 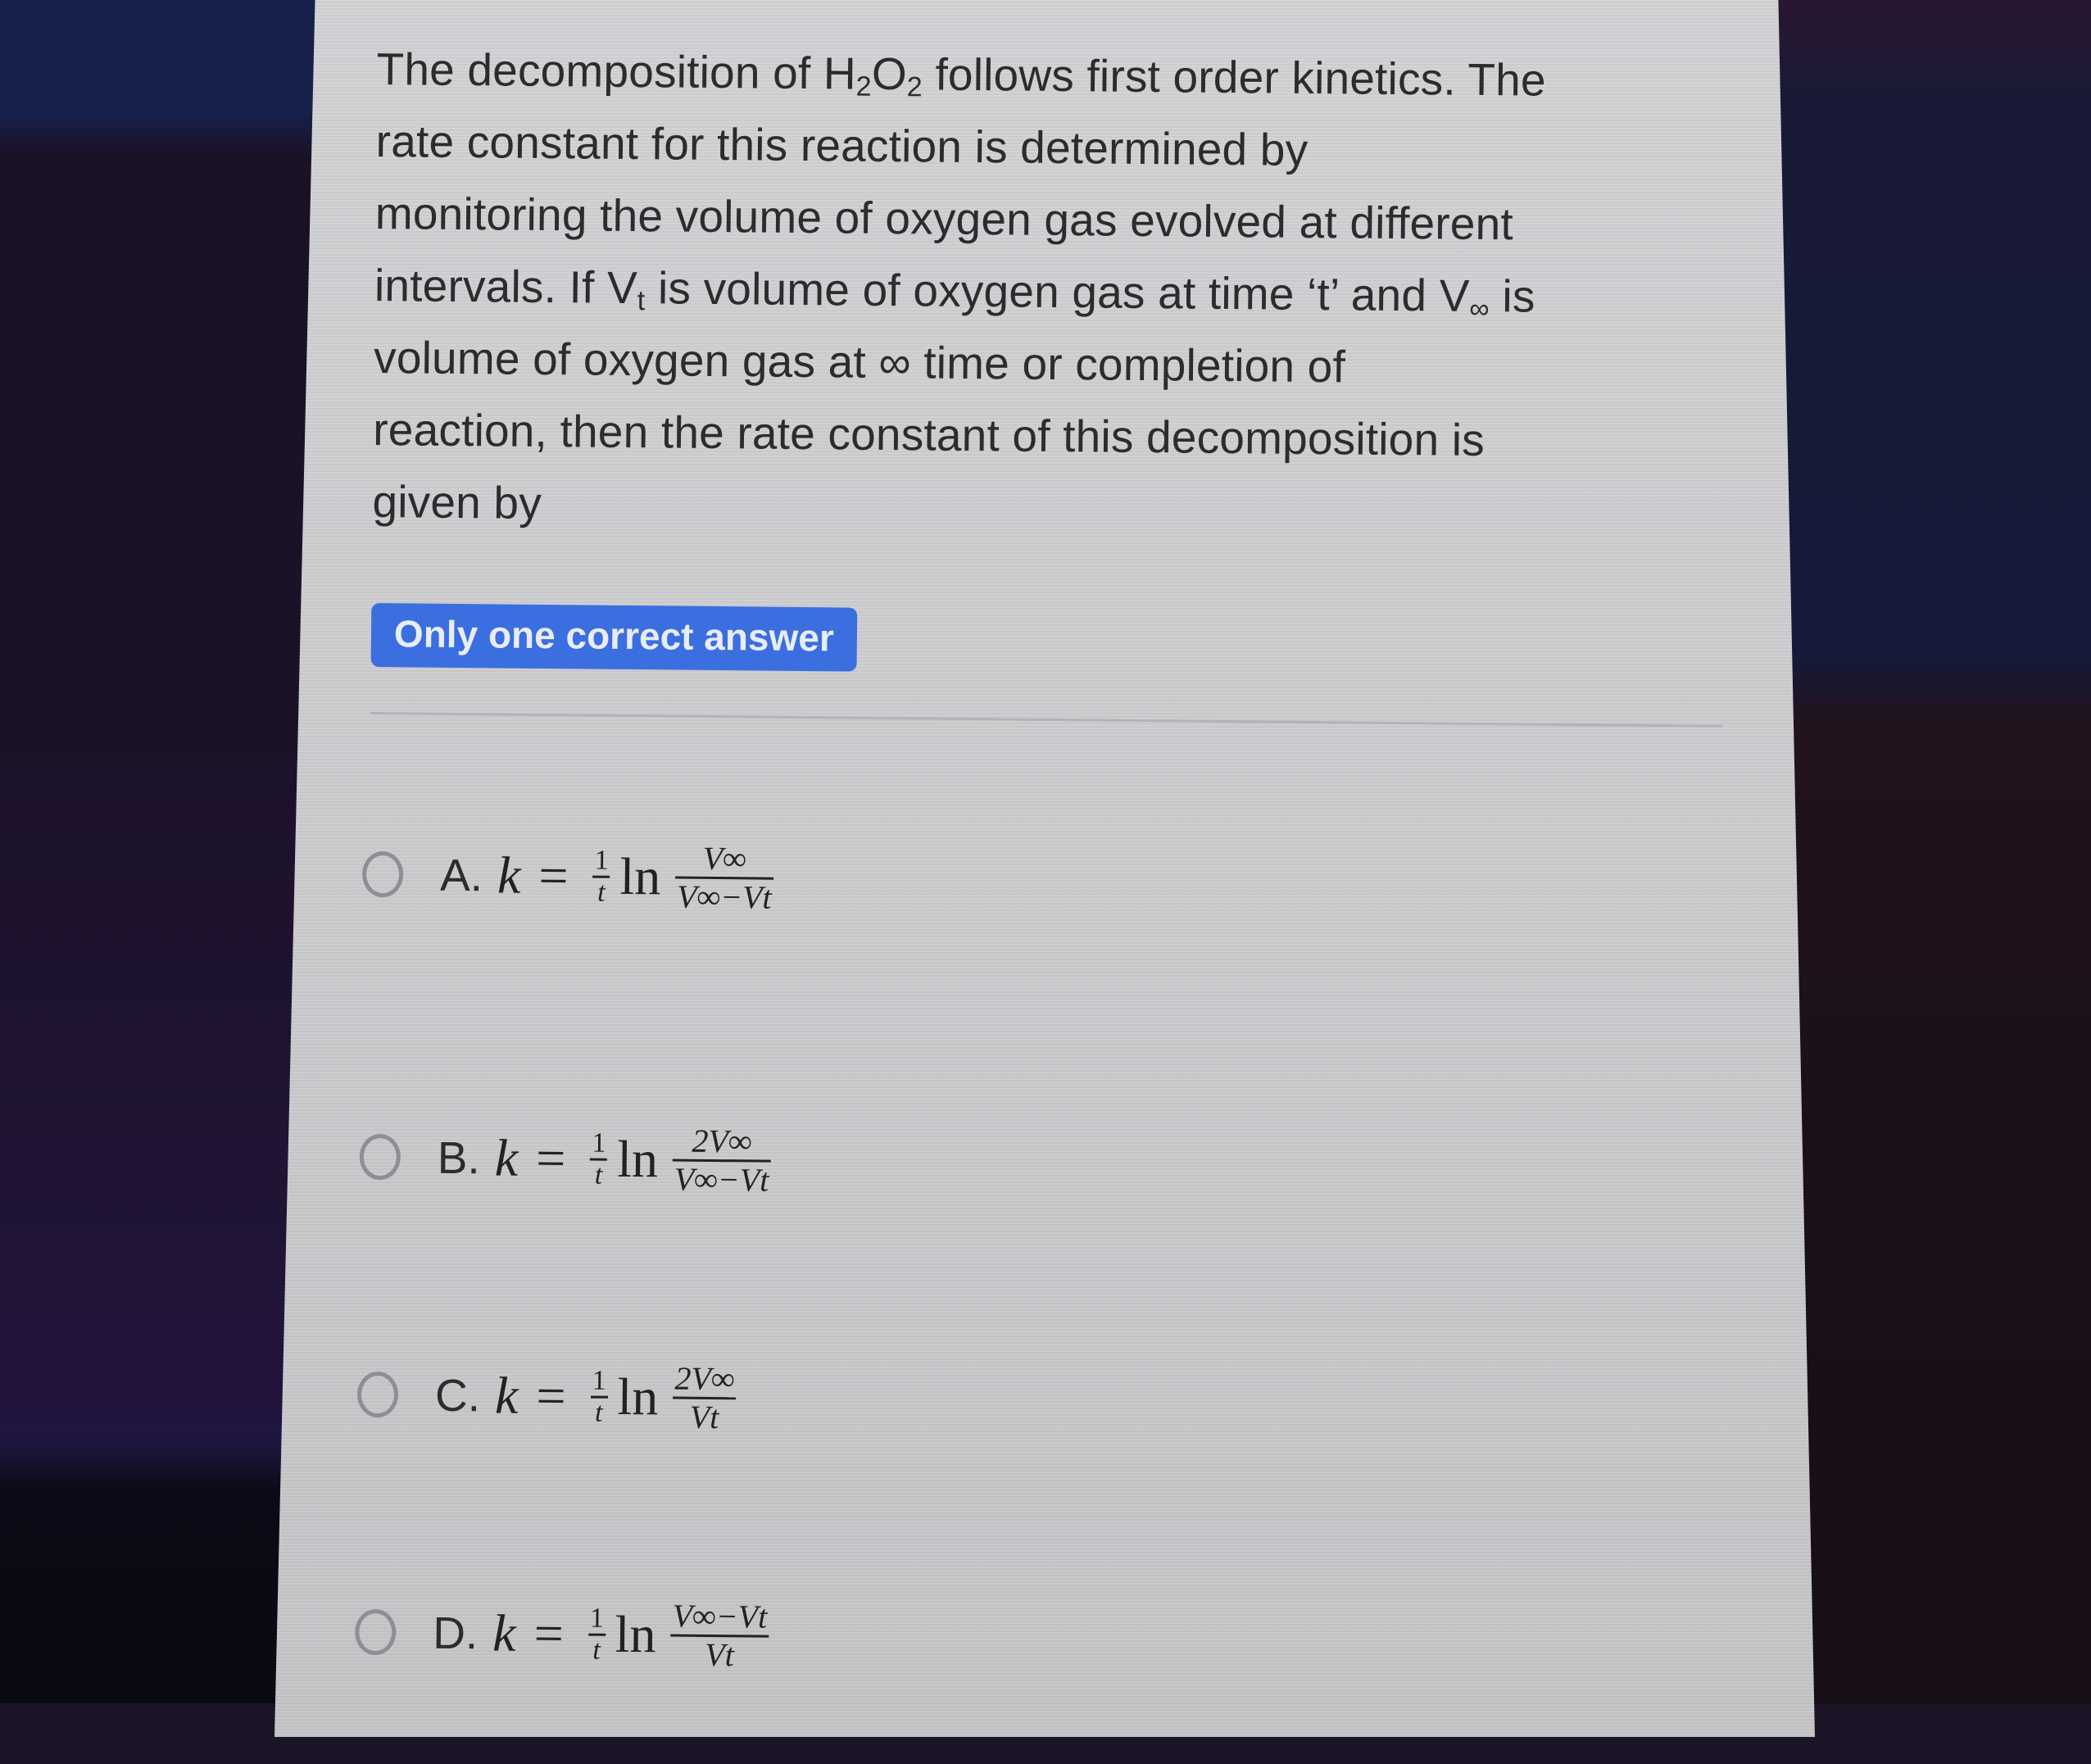 I want to click on formula-fraction: 2V∞ V∞−Vt, so click(x=722, y=1160).